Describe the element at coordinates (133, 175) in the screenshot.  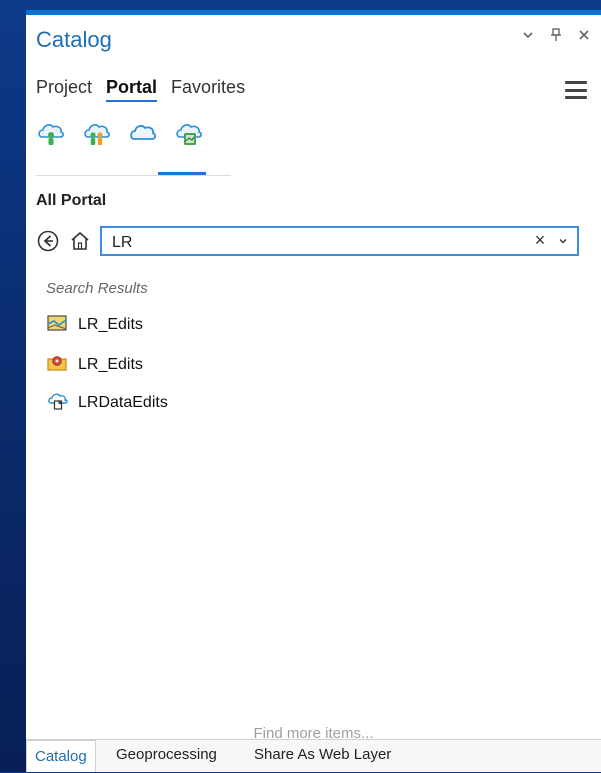
I see `icon-row-divider` at that location.